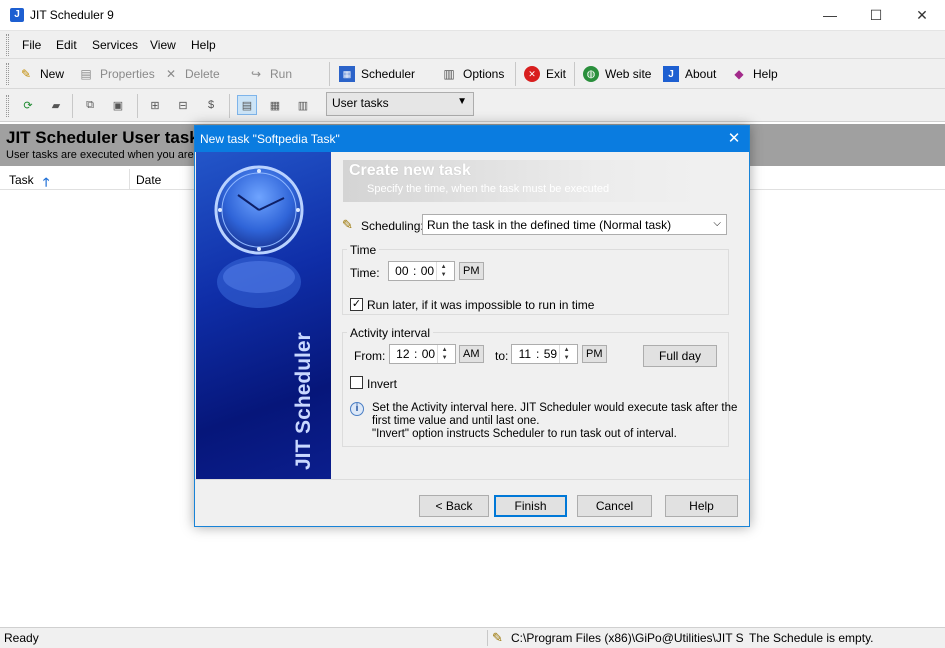 This screenshot has height=648, width=945. What do you see at coordinates (556, 74) in the screenshot?
I see `exit-label: Exit` at bounding box center [556, 74].